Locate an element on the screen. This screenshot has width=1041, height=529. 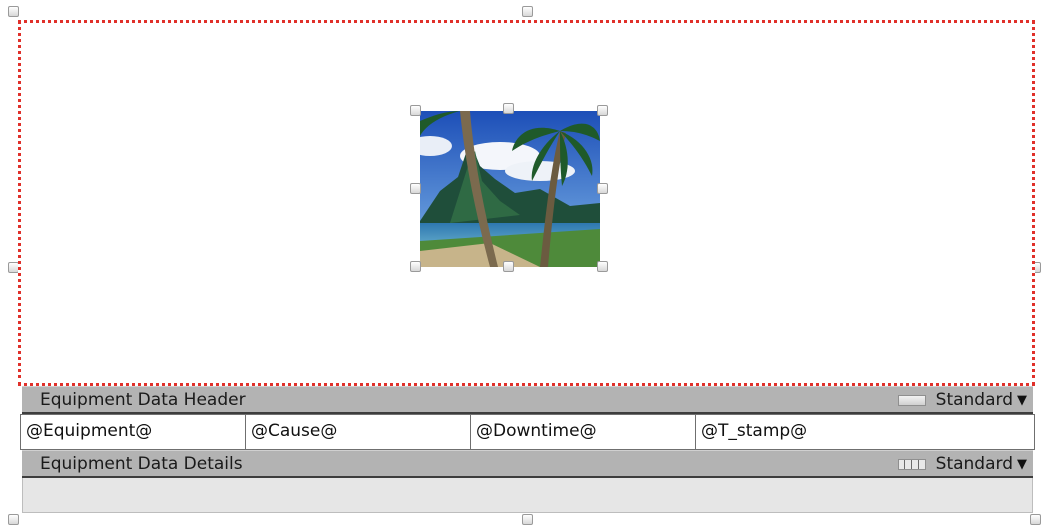
field-equipment: @Equipment@ is located at coordinates (133, 432).